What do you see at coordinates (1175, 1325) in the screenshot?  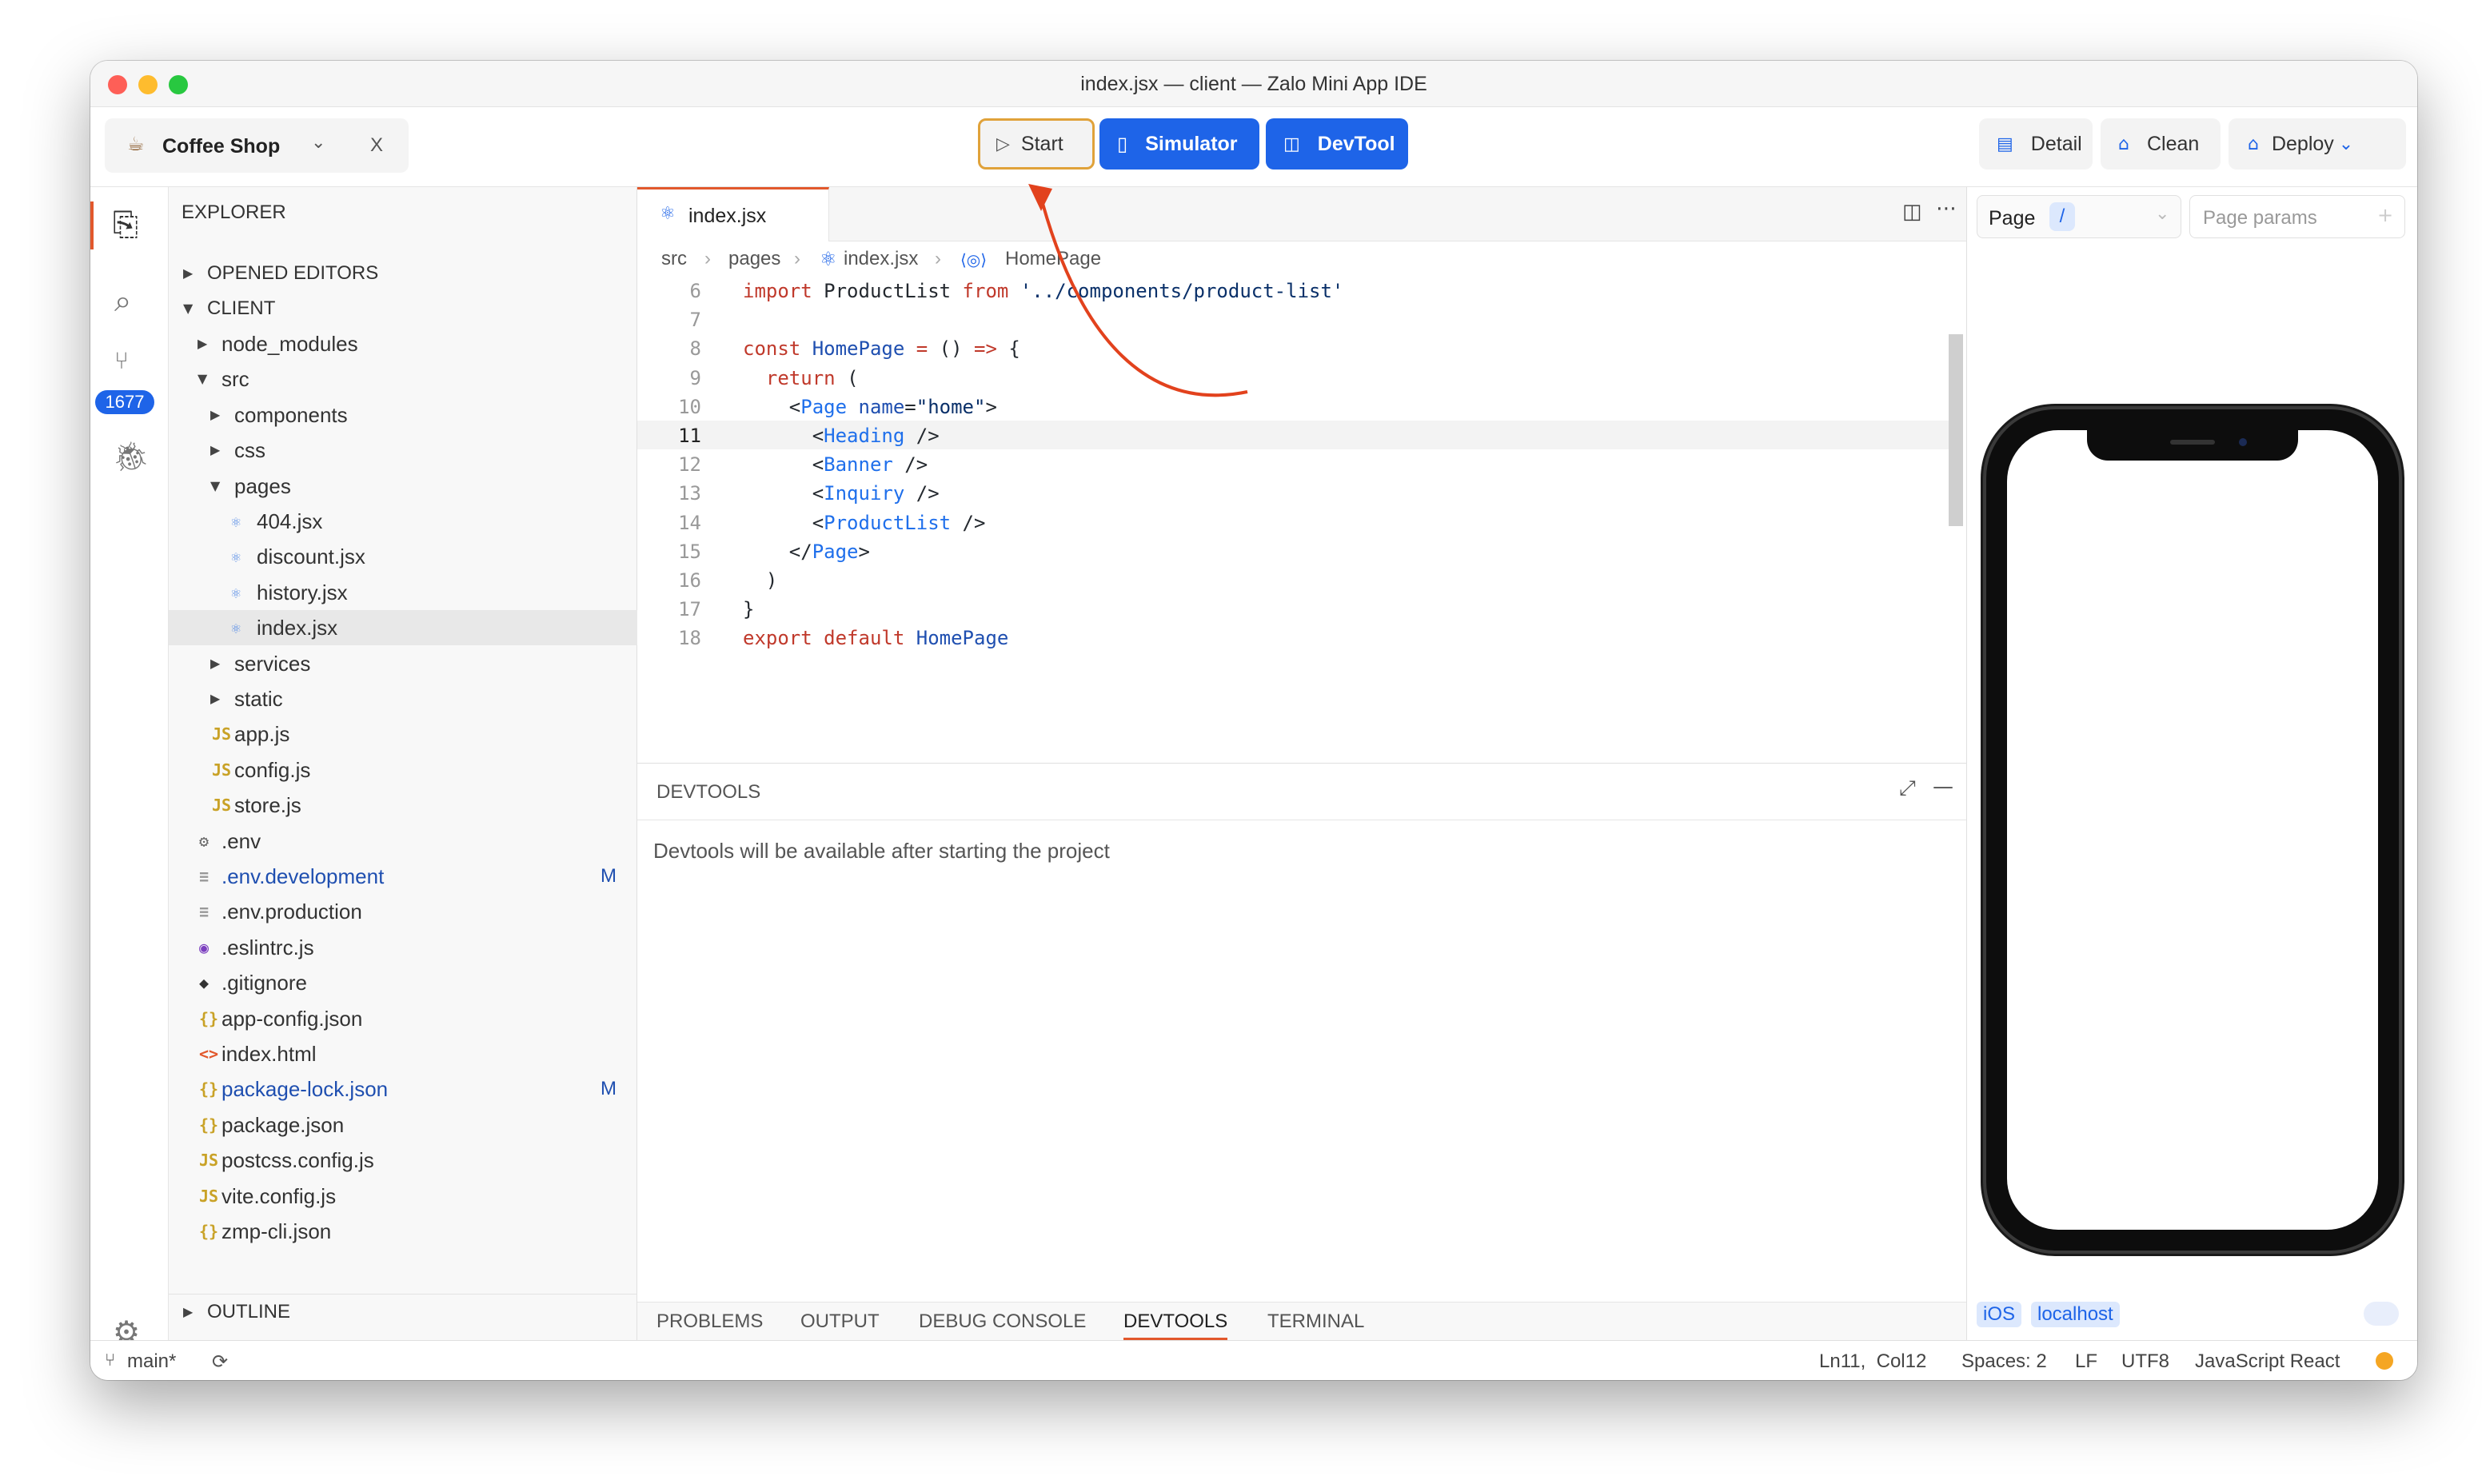 I see `panel-tab: DEVTOOLS` at bounding box center [1175, 1325].